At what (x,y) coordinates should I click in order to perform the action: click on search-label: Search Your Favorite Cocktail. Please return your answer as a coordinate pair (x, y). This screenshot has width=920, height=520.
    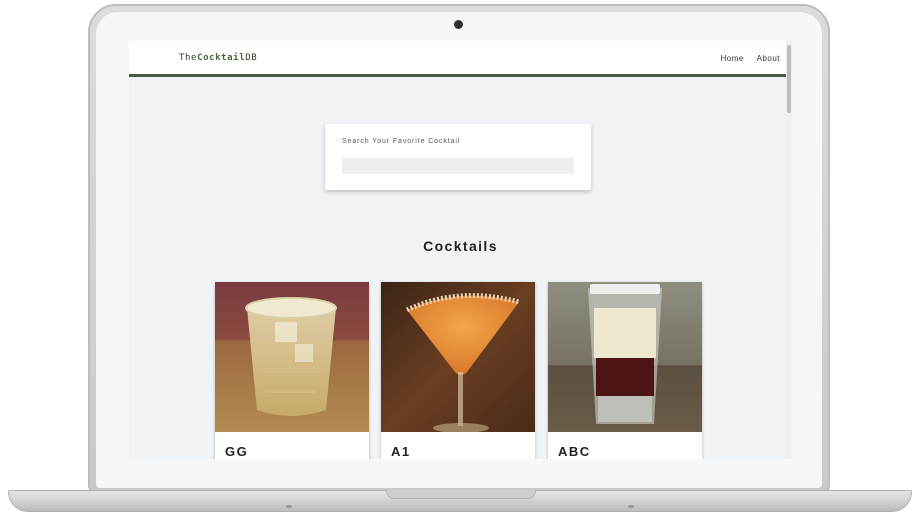
    Looking at the image, I should click on (401, 141).